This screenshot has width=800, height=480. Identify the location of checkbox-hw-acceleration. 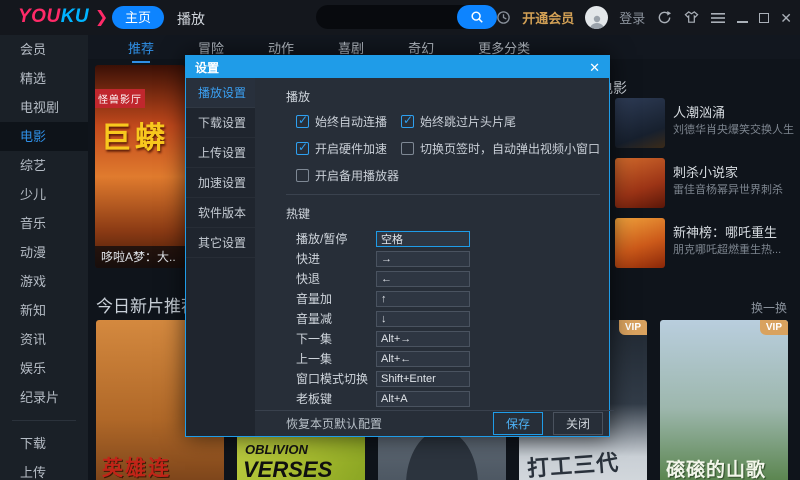
(302, 147).